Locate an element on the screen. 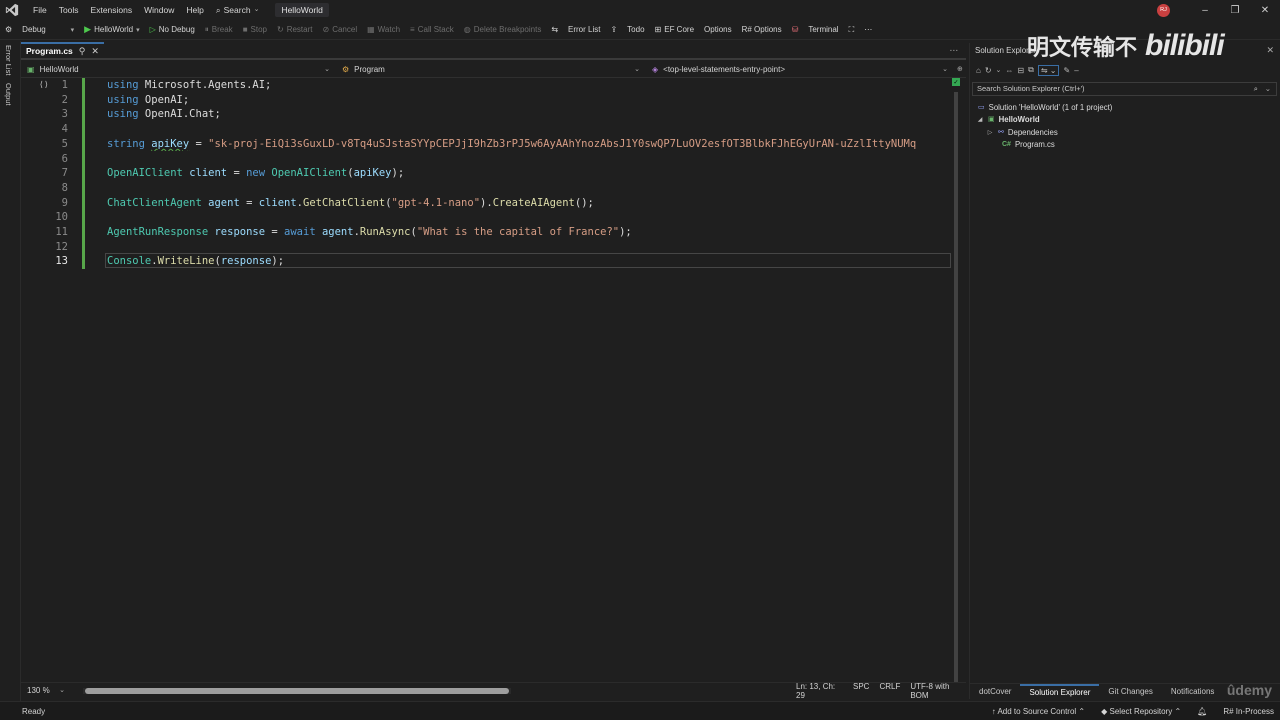 This screenshot has width=1280, height=720. menu-window: Window is located at coordinates (159, 10).